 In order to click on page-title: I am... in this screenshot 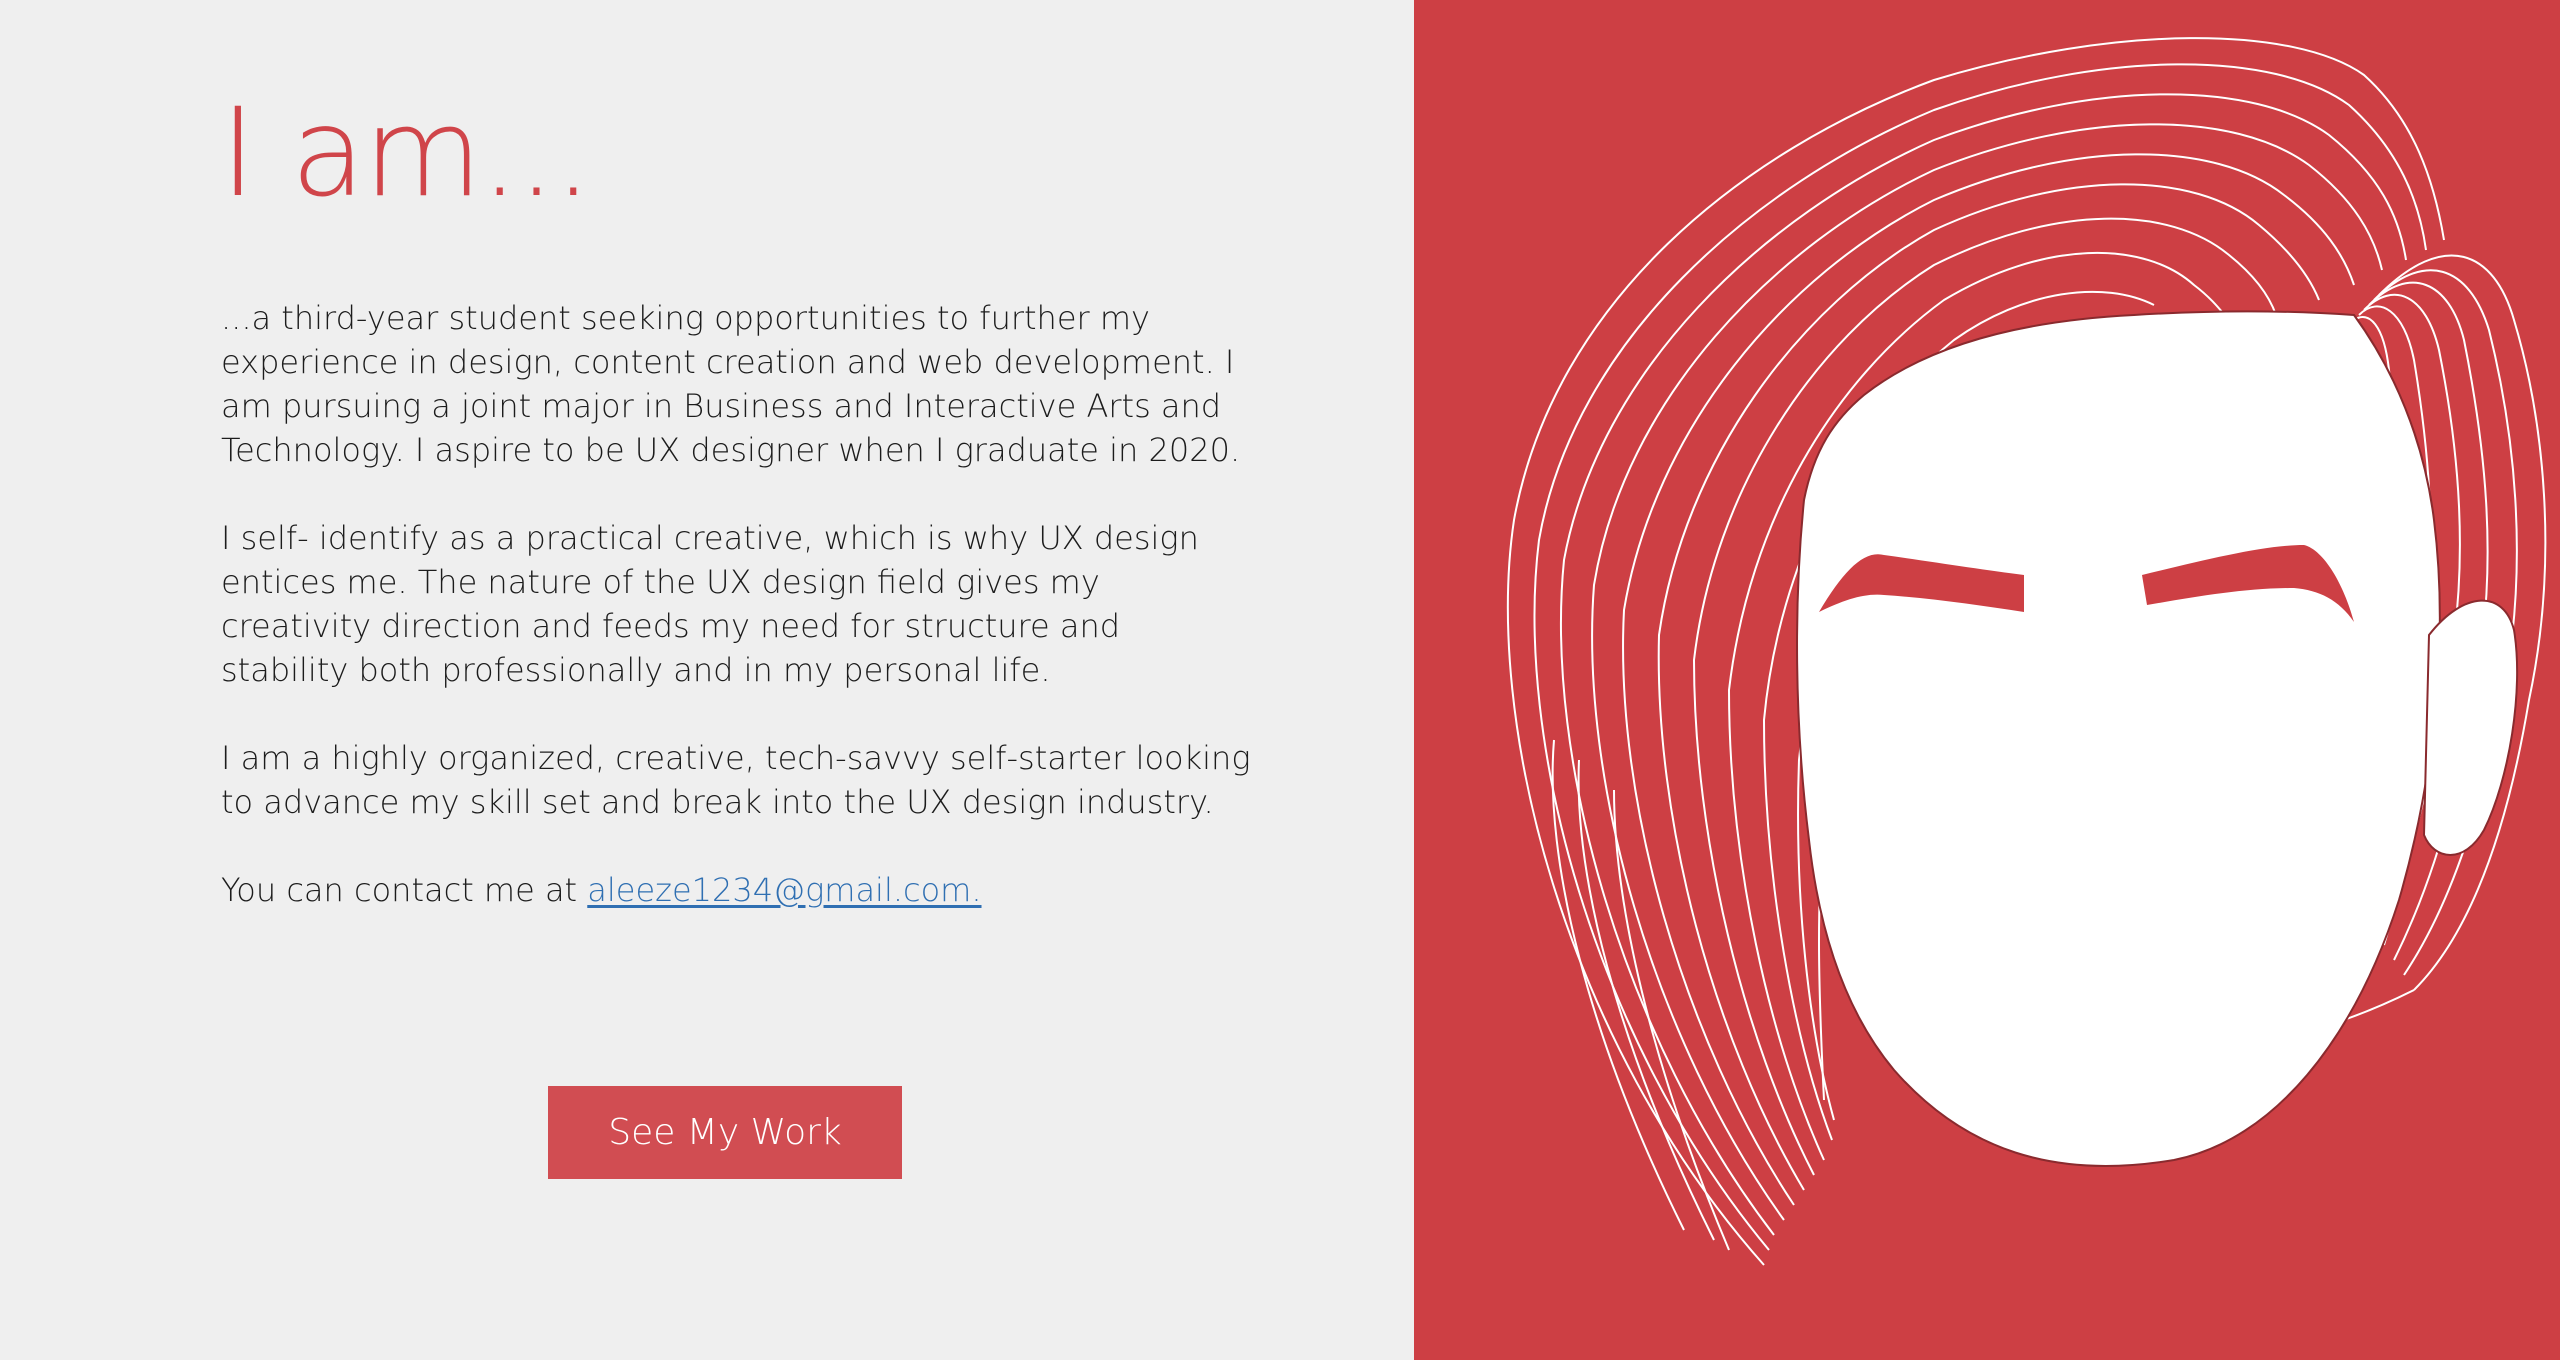, I will do `click(406, 153)`.